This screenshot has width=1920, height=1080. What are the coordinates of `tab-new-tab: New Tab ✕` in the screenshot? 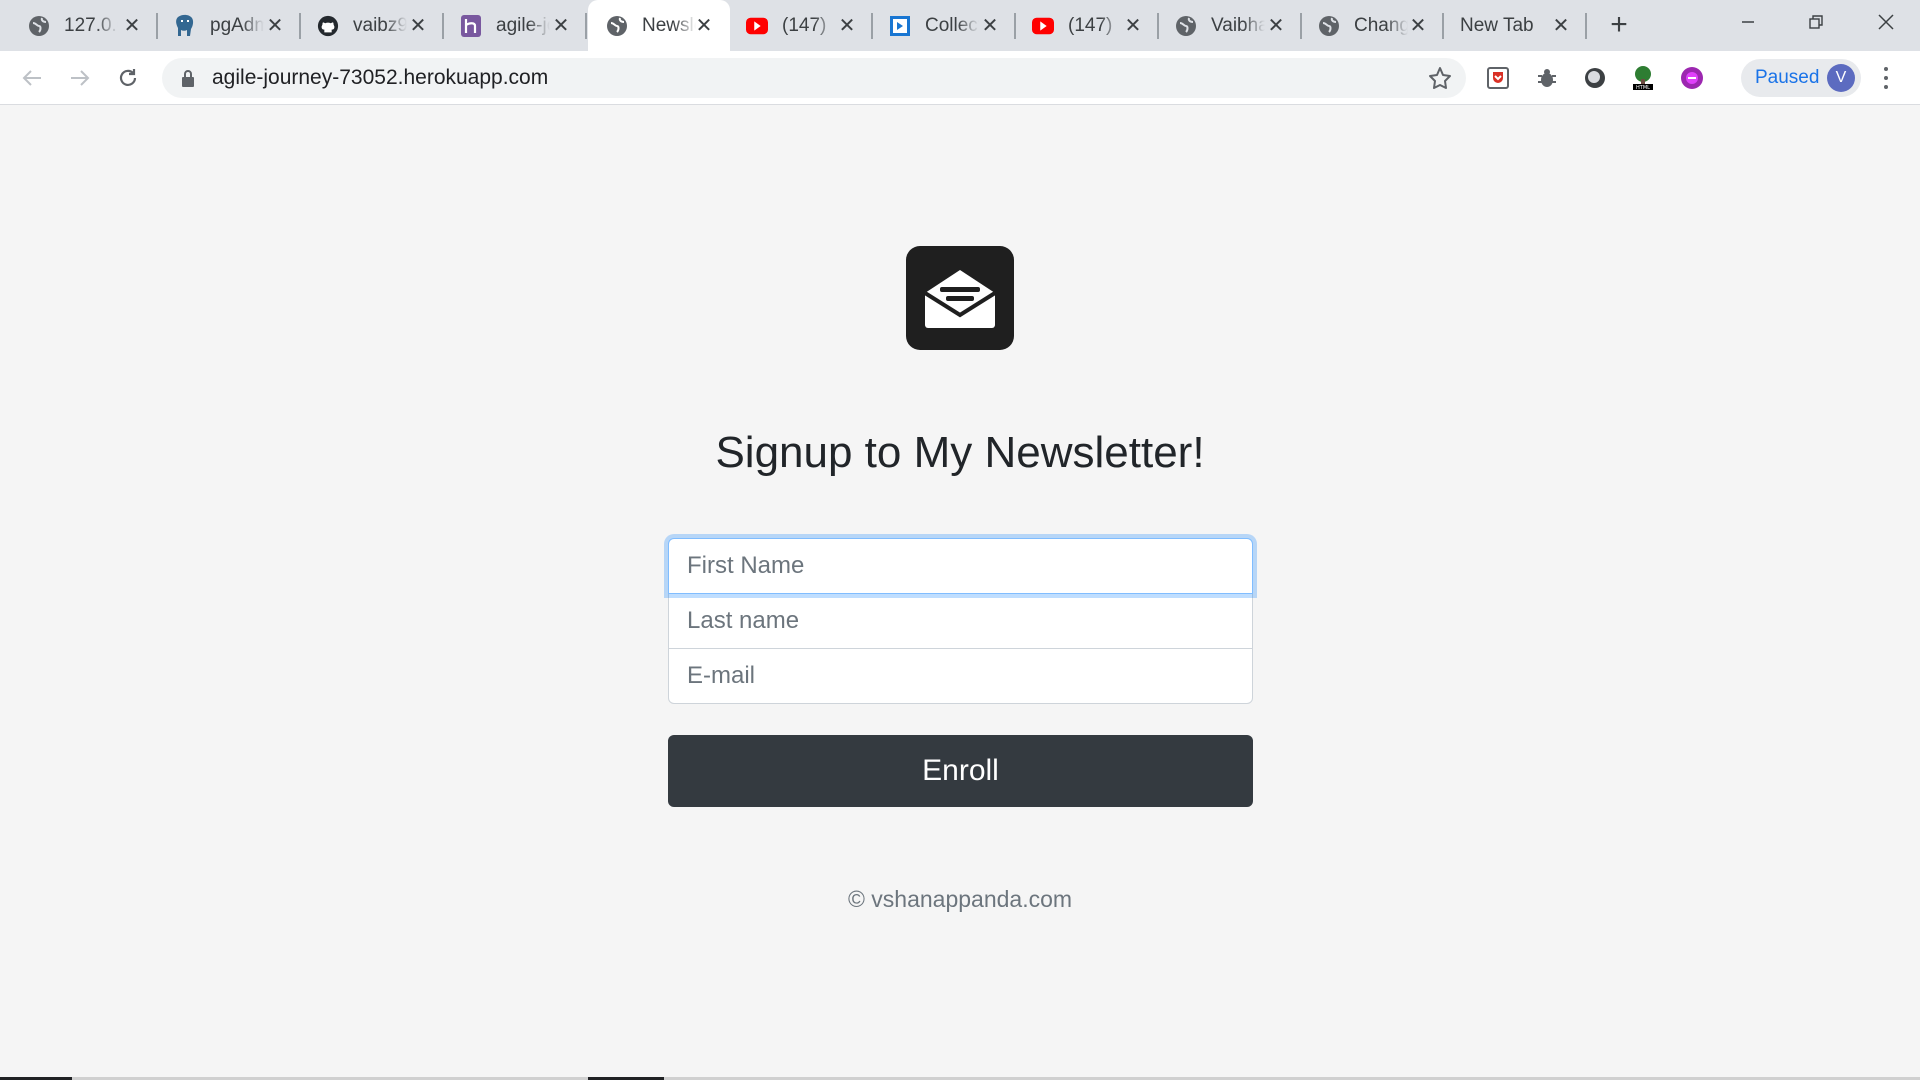 It's located at (1515, 25).